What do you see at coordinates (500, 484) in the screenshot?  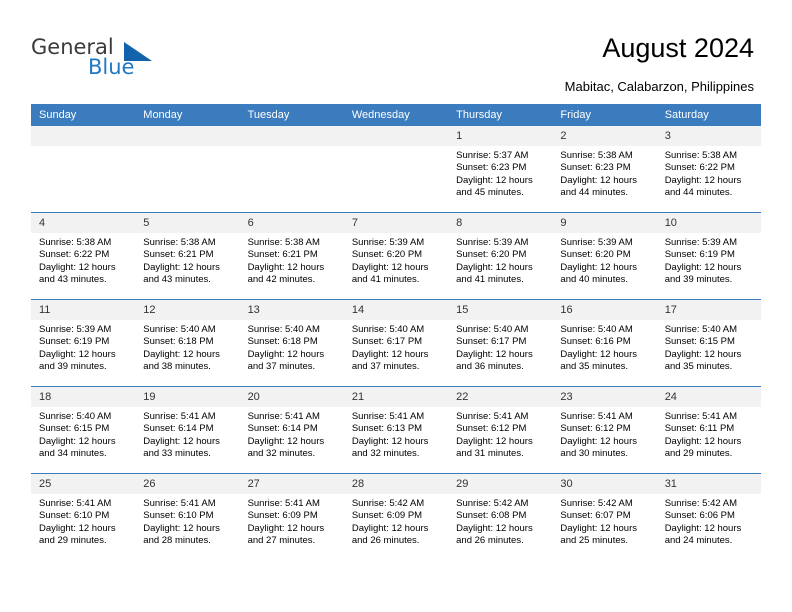 I see `day-number: 29` at bounding box center [500, 484].